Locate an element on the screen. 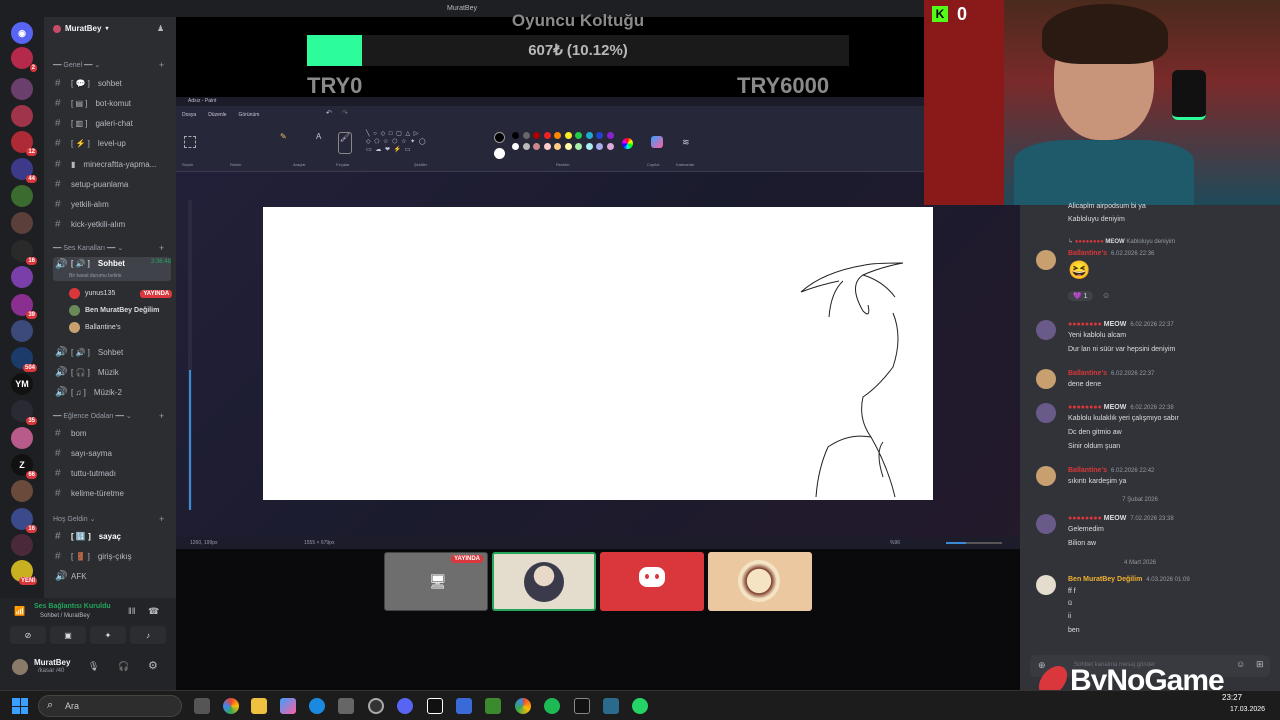  message-author: Ben MuratBey Değilim 4.03.2026 01:09 is located at coordinates (1129, 579).